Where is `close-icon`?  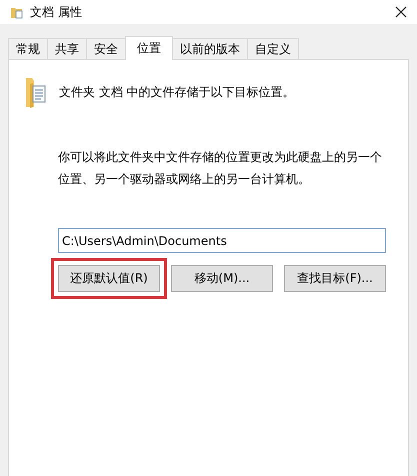
close-icon is located at coordinates (401, 12).